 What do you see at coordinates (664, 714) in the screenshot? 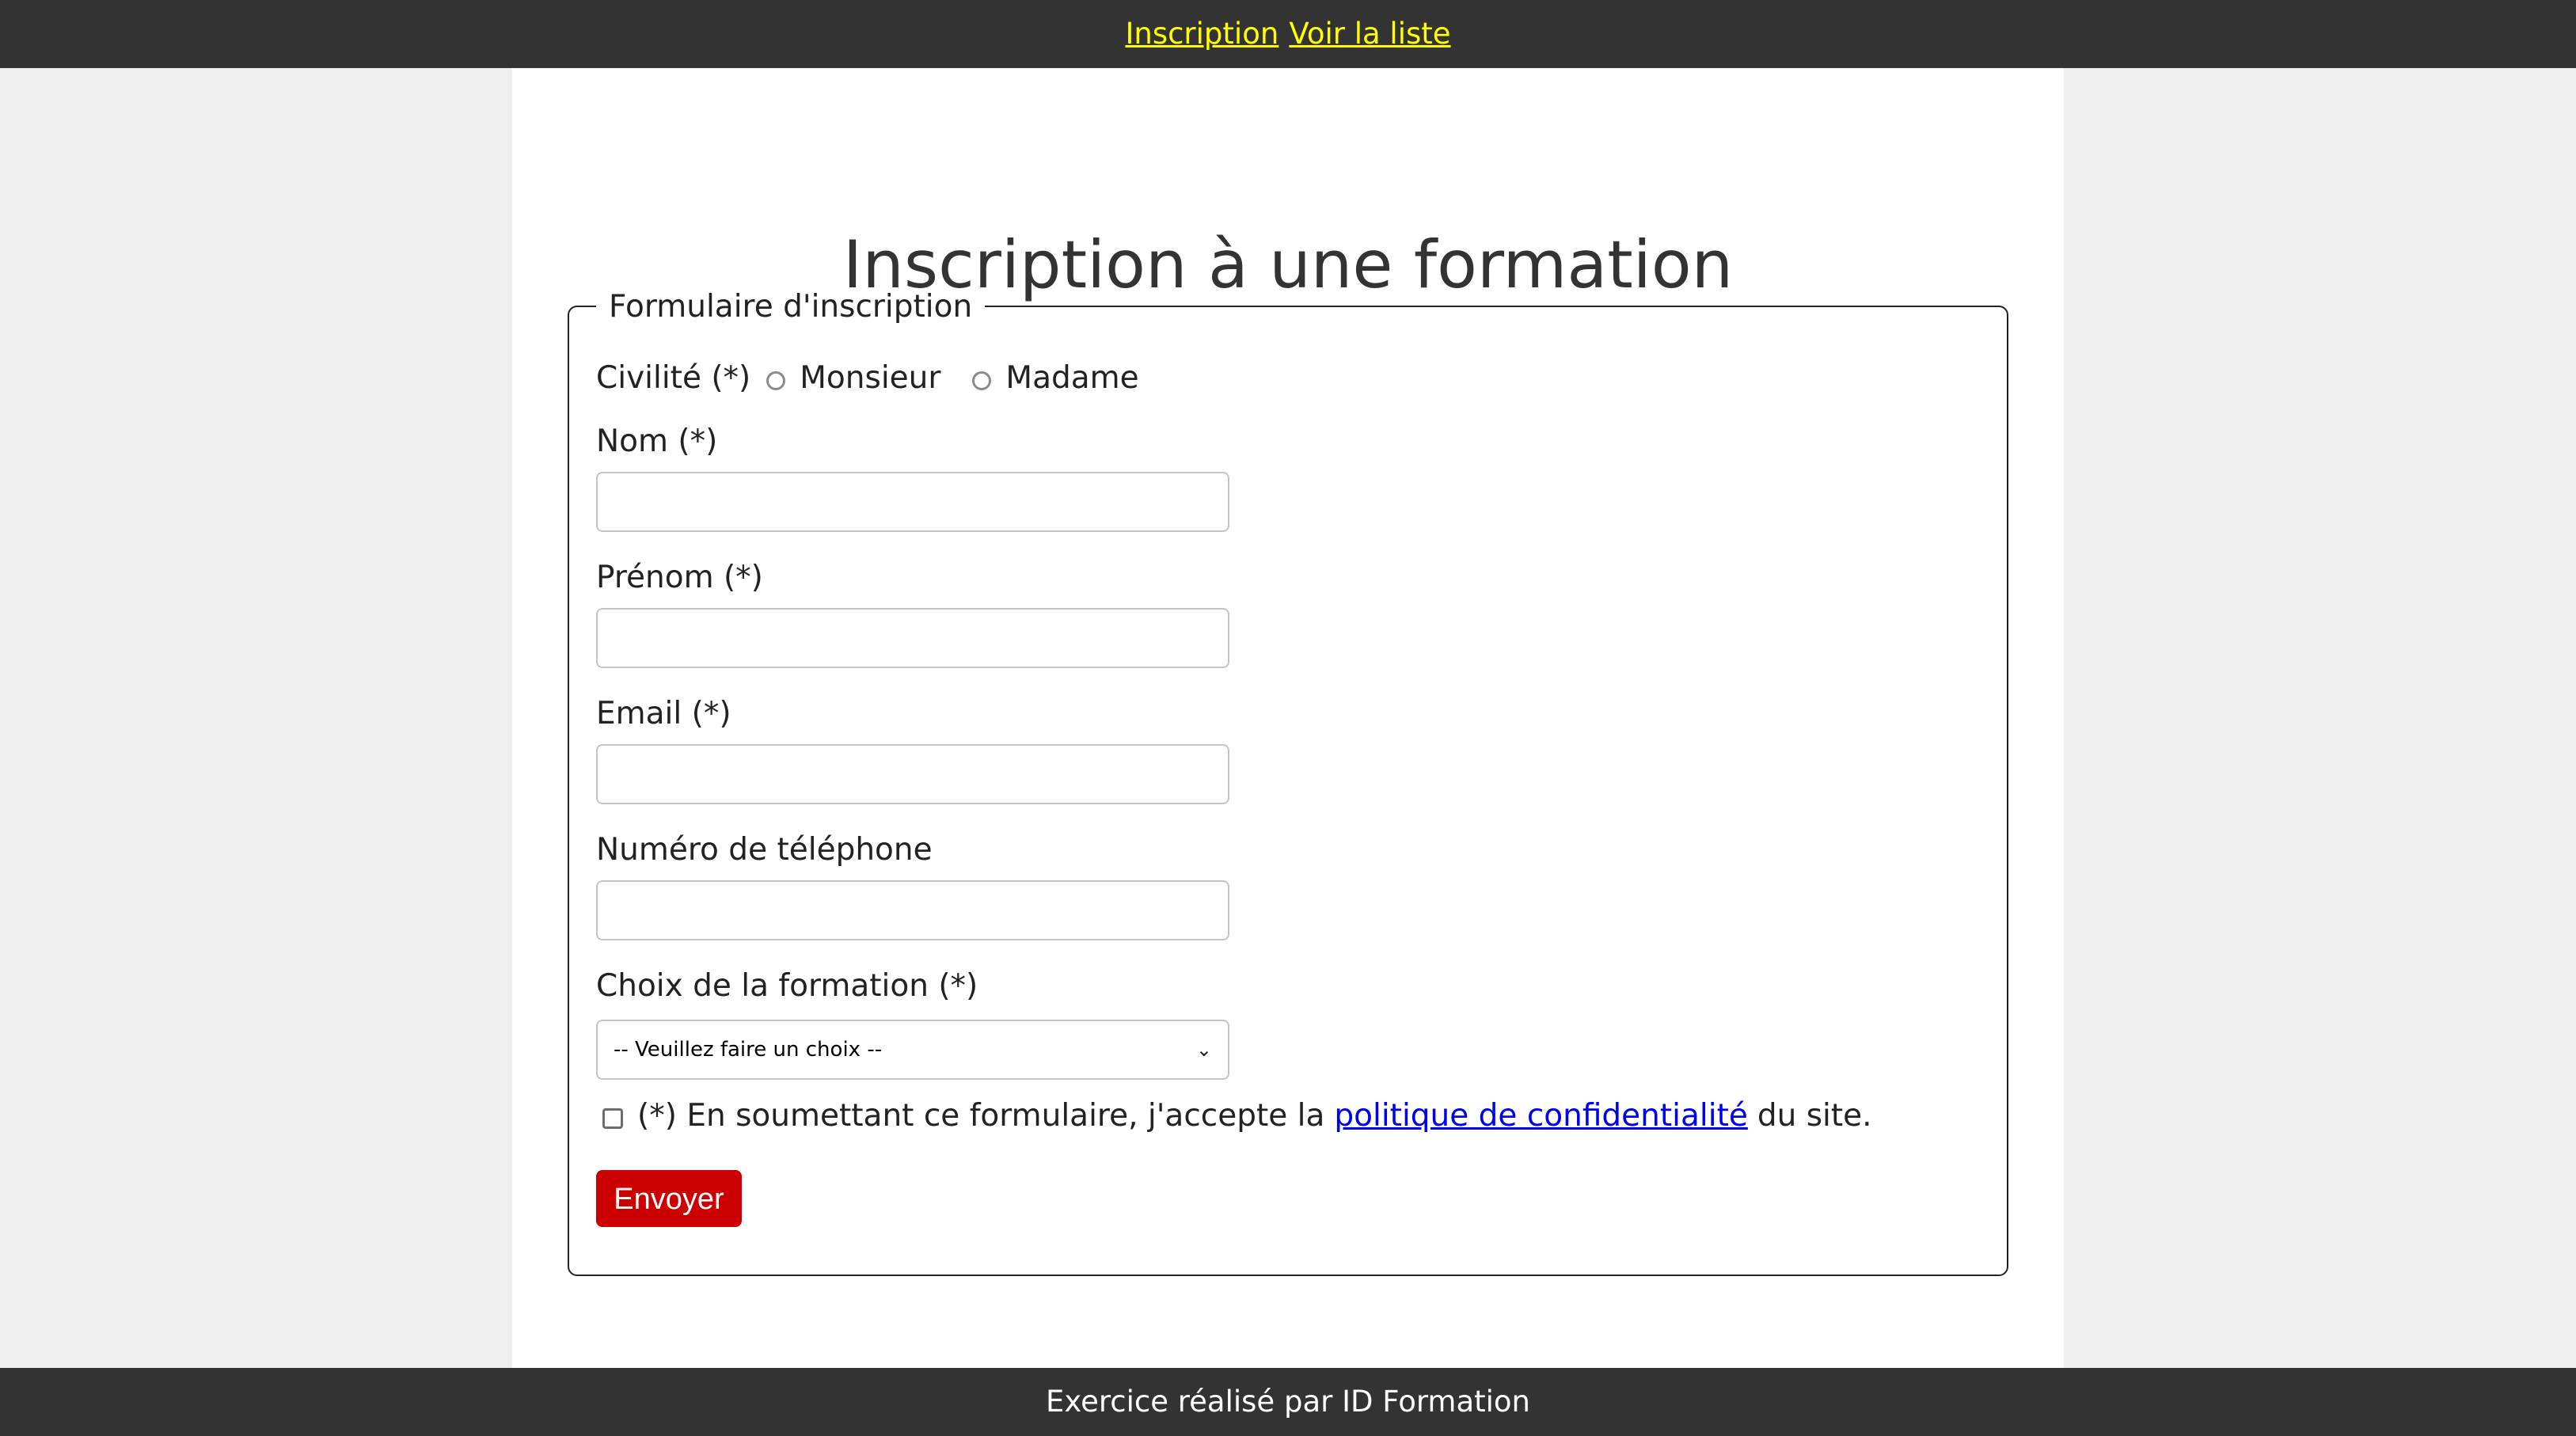
I see `email-label: Email (*)` at bounding box center [664, 714].